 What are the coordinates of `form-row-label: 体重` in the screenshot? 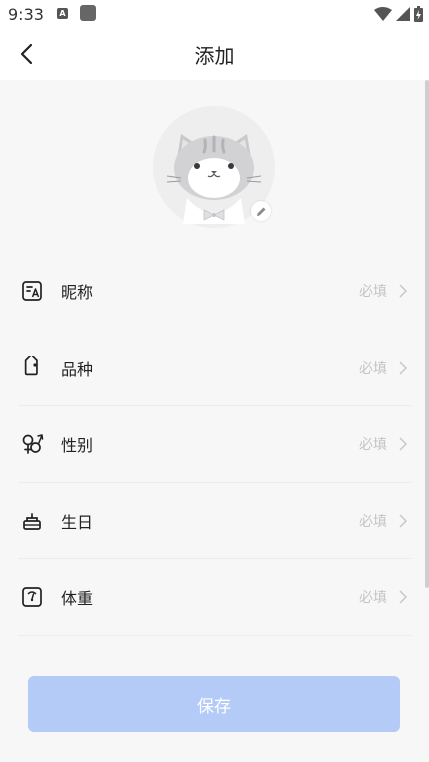 It's located at (77, 599).